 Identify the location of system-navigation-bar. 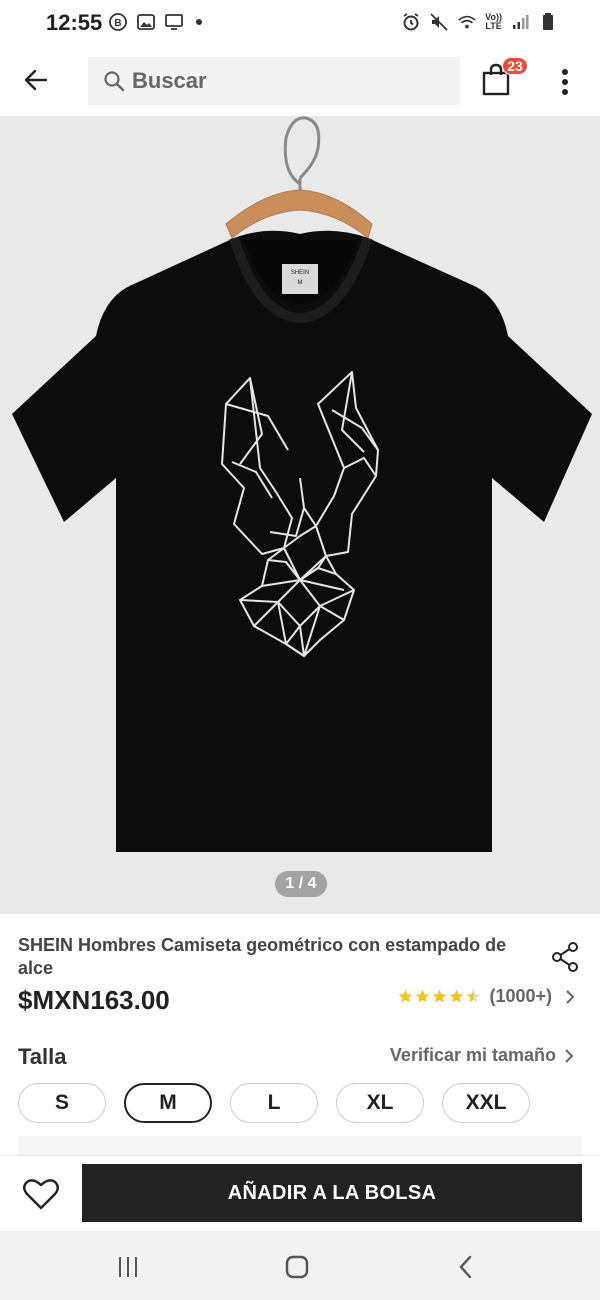
(300, 1265).